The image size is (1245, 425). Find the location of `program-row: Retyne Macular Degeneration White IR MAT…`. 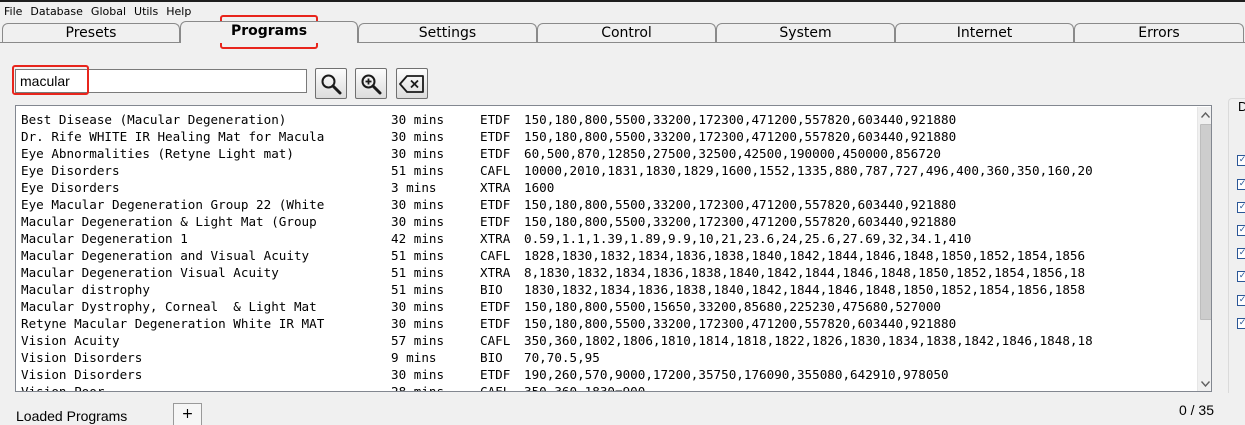

program-row: Retyne Macular Degeneration White IR MAT… is located at coordinates (606, 323).